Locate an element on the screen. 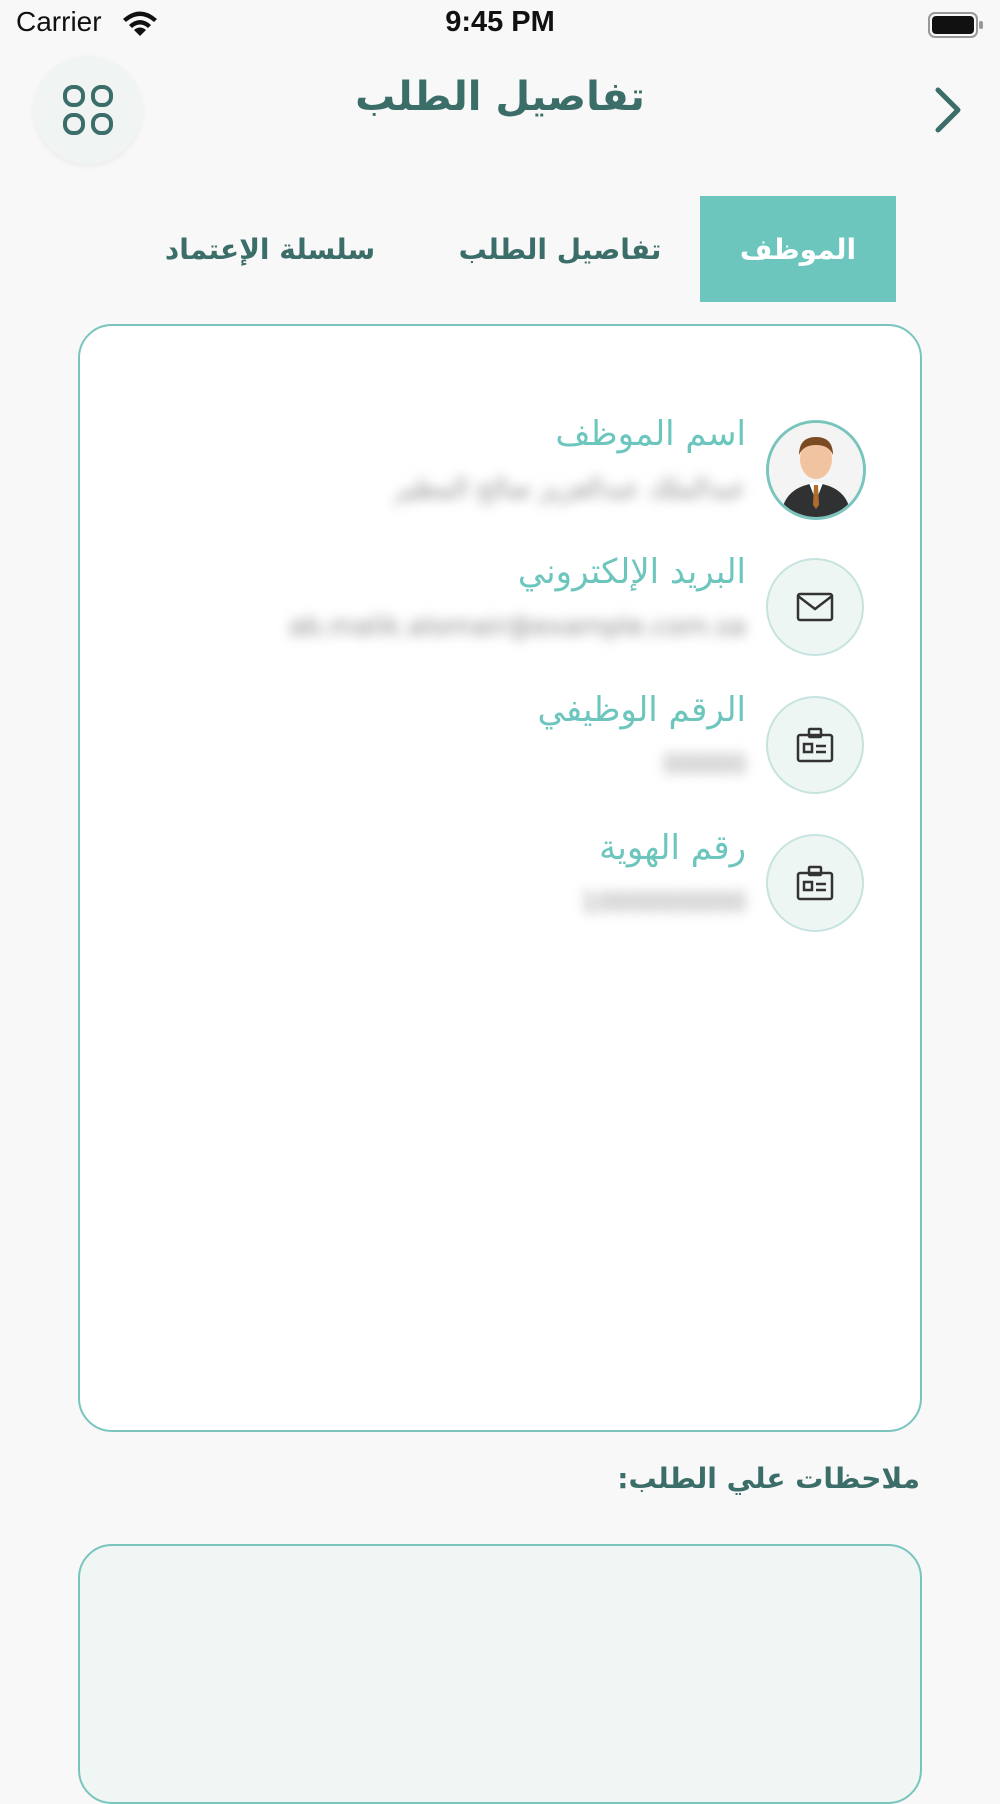  page-title: تفاصيل الطلب is located at coordinates (500, 97).